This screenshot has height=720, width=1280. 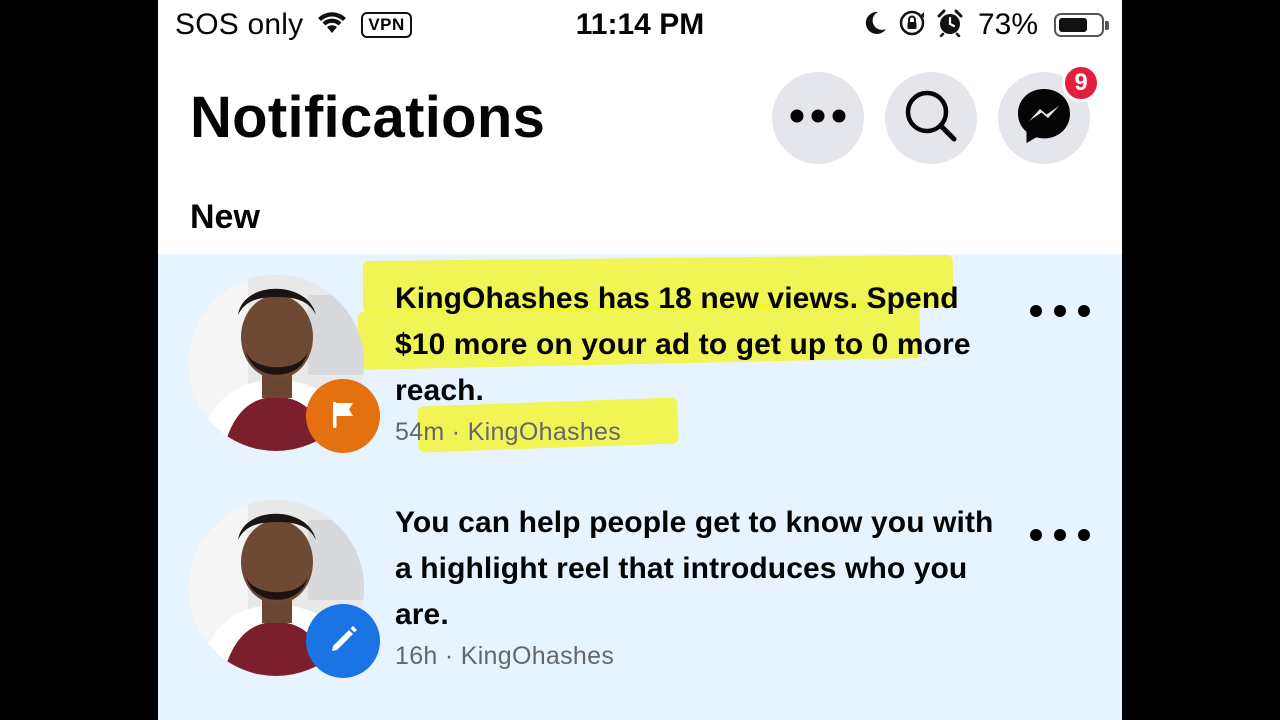 I want to click on battery-icon, so click(x=1081, y=25).